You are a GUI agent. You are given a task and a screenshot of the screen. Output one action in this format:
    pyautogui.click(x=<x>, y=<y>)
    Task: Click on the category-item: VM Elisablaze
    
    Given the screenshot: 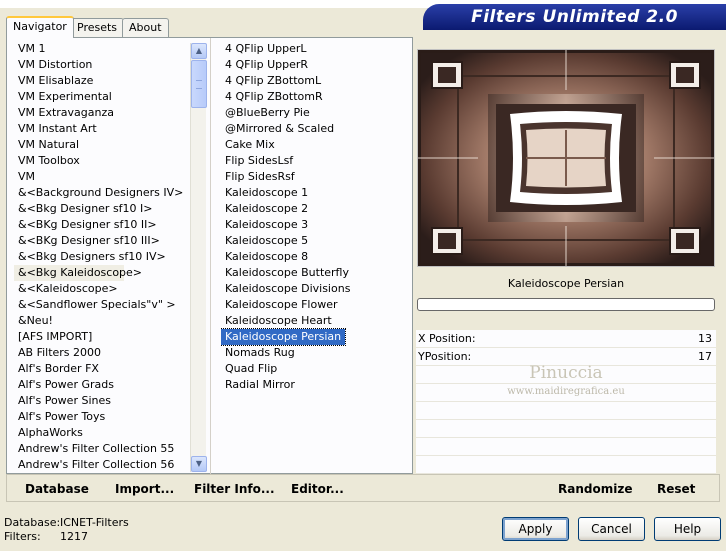 What is the action you would take?
    pyautogui.click(x=102, y=81)
    